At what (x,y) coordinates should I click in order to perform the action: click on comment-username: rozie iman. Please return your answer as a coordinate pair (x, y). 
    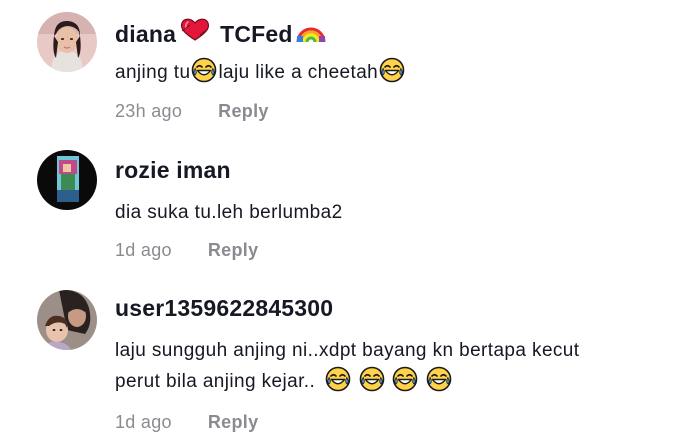
    Looking at the image, I should click on (173, 170).